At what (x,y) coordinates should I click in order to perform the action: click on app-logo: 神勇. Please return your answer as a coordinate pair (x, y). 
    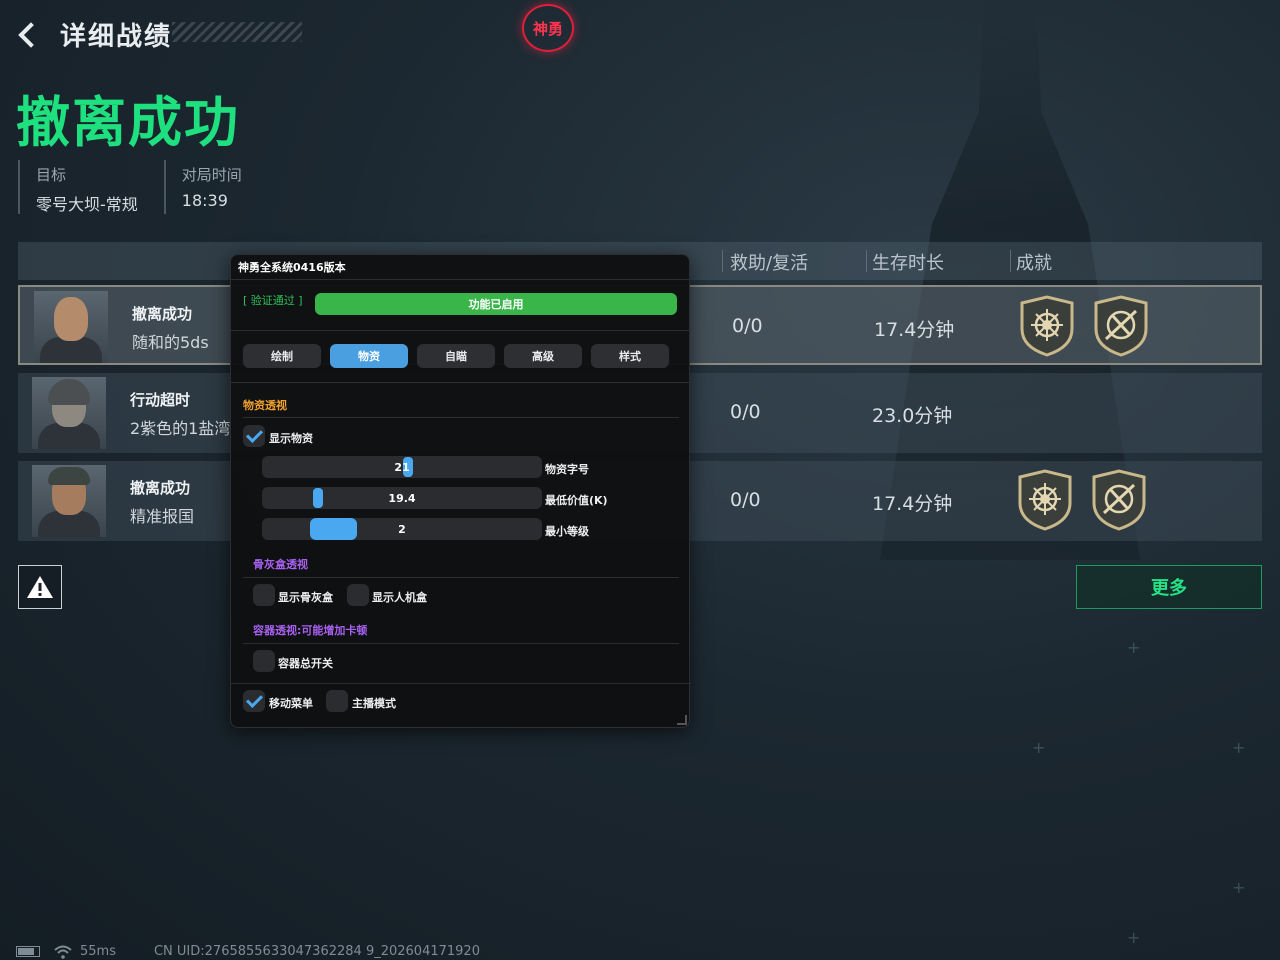
    Looking at the image, I should click on (548, 28).